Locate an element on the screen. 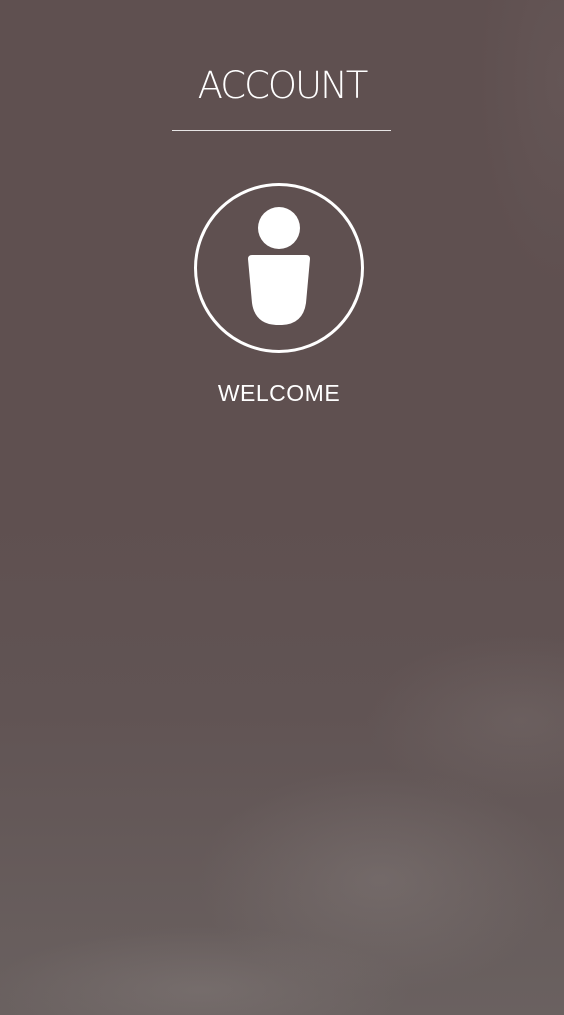  welcome-label: WELCOME is located at coordinates (279, 393).